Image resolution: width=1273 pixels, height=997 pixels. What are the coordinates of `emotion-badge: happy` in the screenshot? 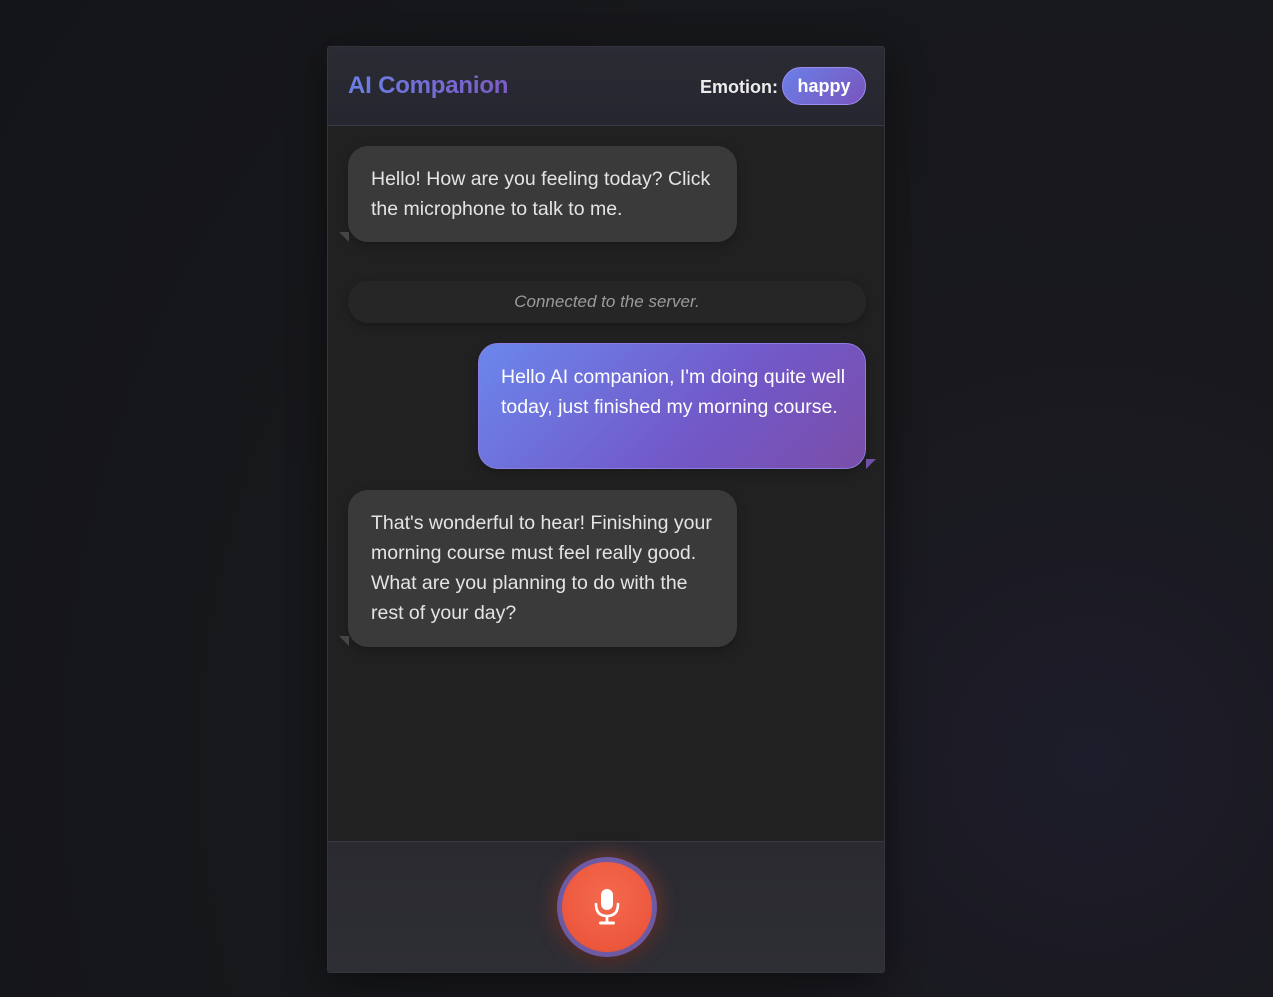 It's located at (824, 86).